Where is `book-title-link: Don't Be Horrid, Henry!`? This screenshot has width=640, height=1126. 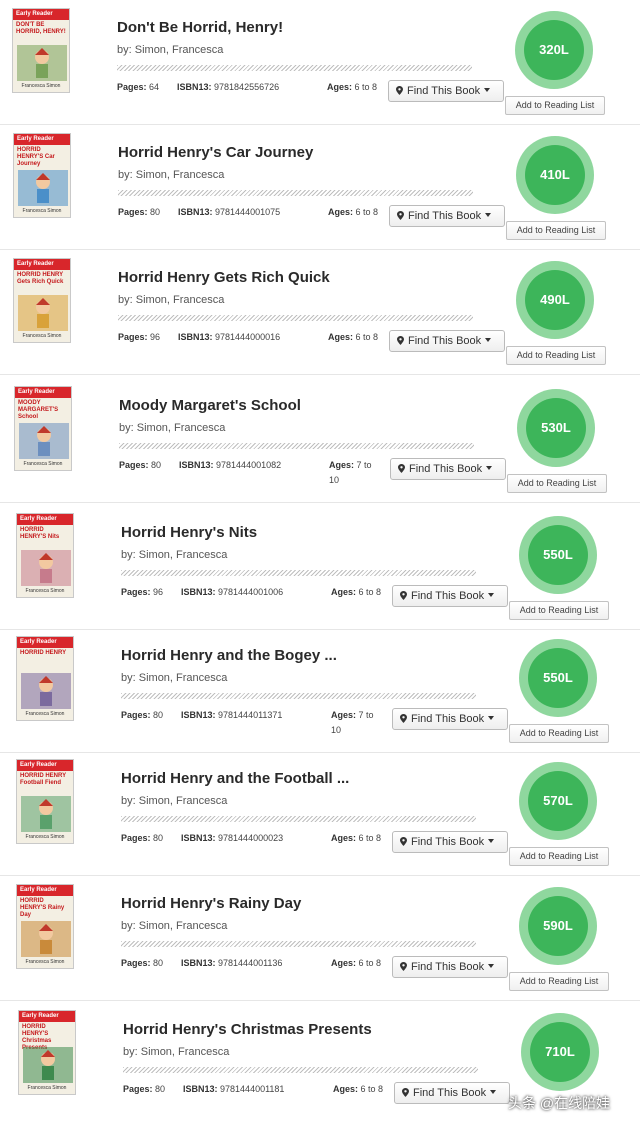
book-title-link: Don't Be Horrid, Henry! is located at coordinates (200, 27).